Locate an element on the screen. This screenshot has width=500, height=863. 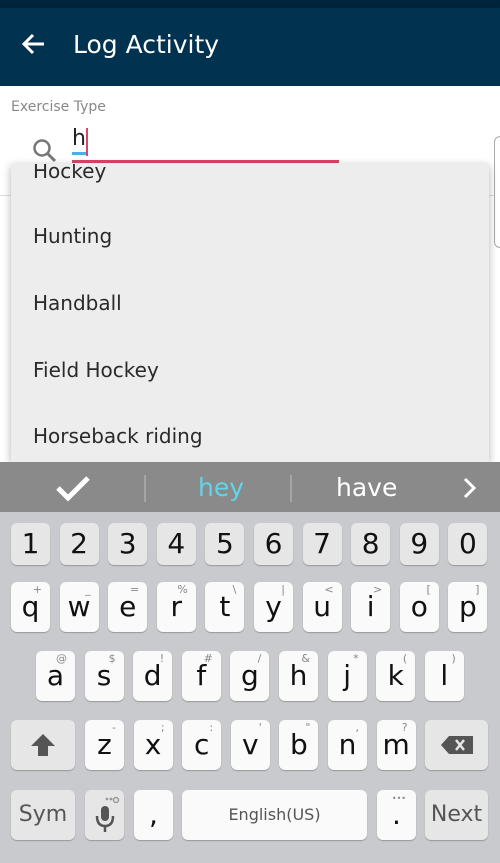
key-hint: , is located at coordinates (357, 727).